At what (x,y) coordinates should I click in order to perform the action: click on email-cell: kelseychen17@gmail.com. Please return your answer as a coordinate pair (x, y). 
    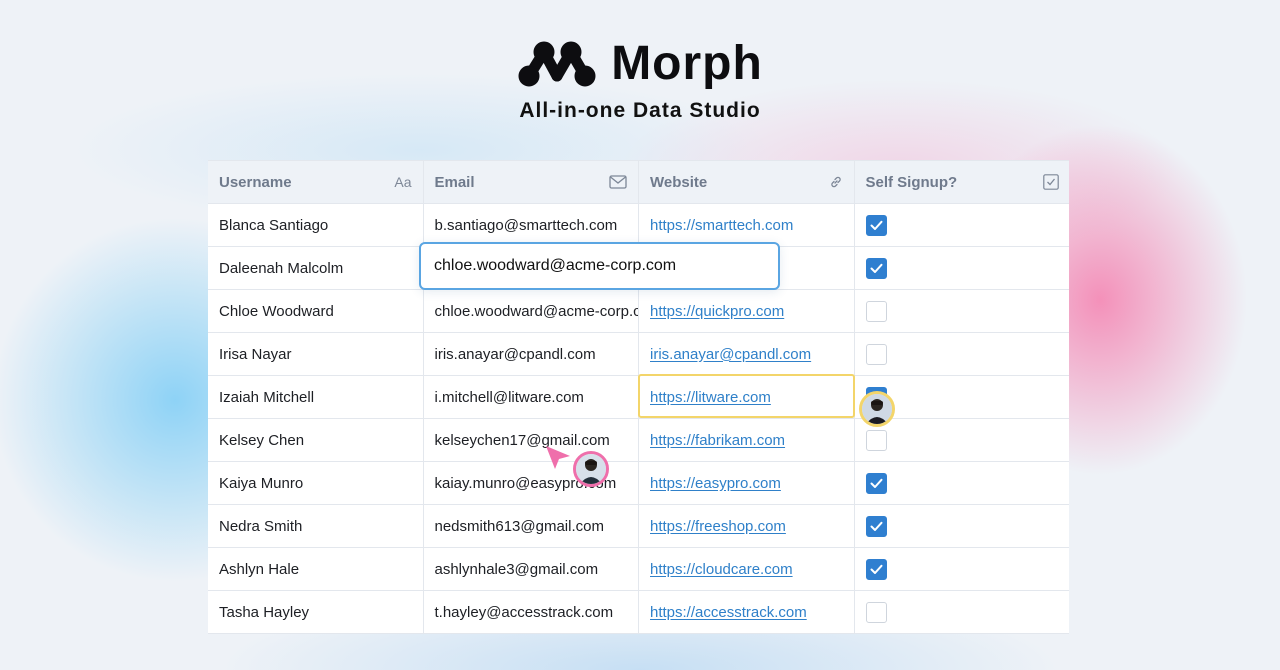
    Looking at the image, I should click on (531, 440).